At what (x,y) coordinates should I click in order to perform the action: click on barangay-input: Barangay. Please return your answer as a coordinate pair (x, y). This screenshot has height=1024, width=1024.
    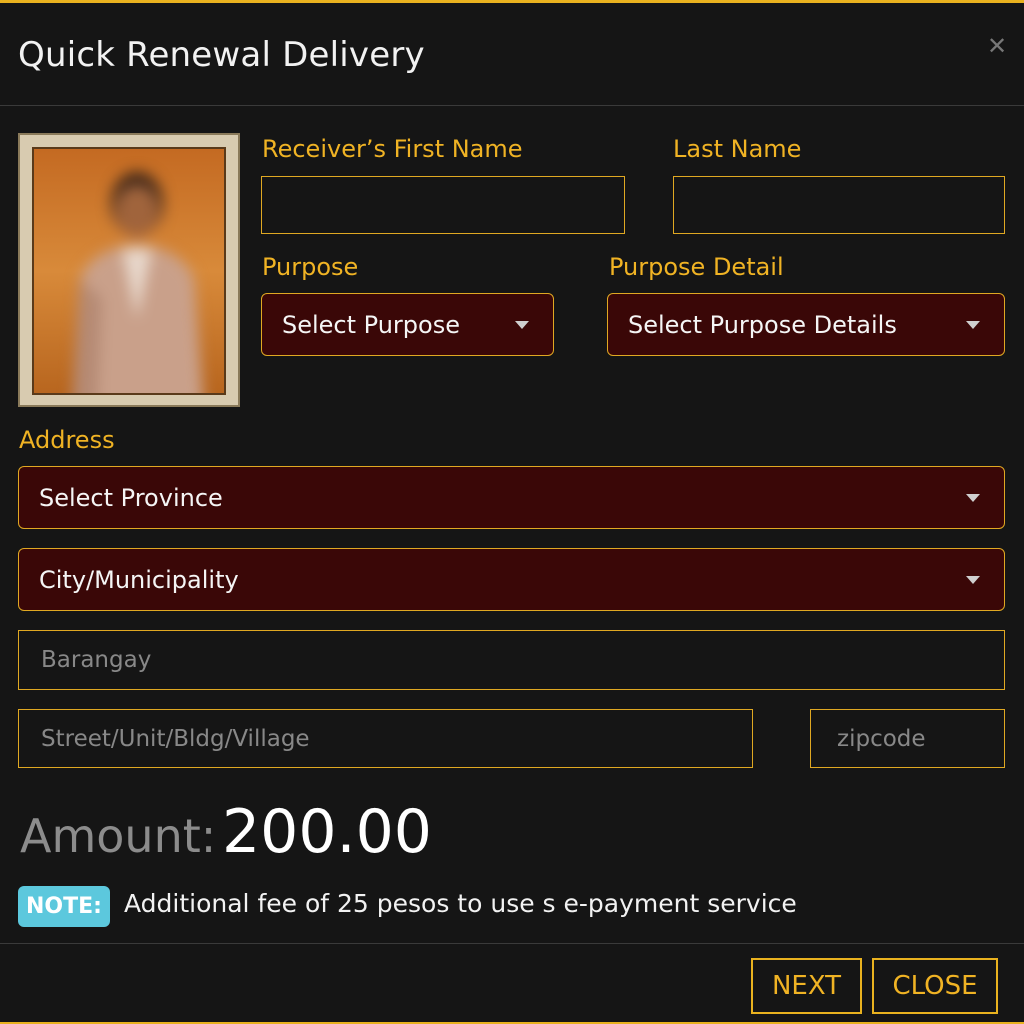
    Looking at the image, I should click on (511, 660).